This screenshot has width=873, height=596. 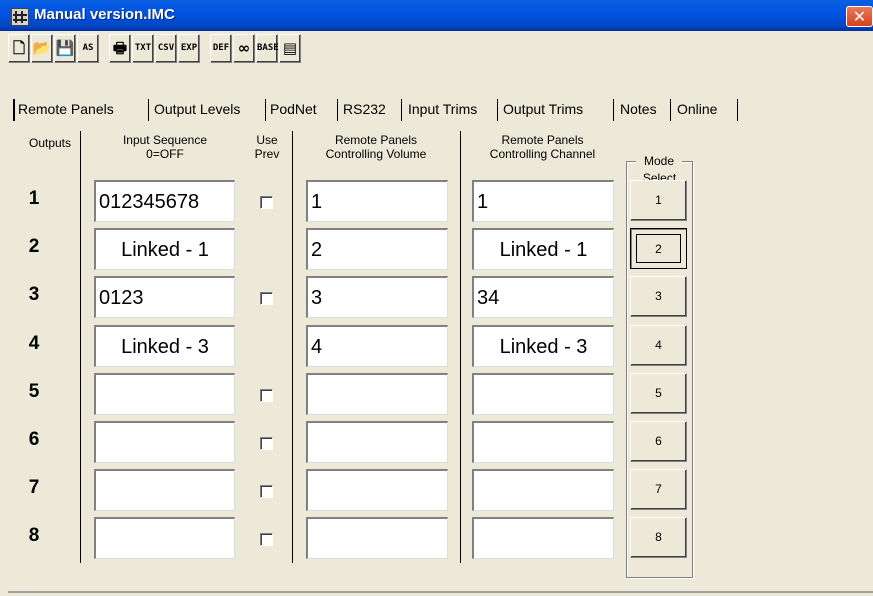 What do you see at coordinates (34, 198) in the screenshot?
I see `row-number: 1` at bounding box center [34, 198].